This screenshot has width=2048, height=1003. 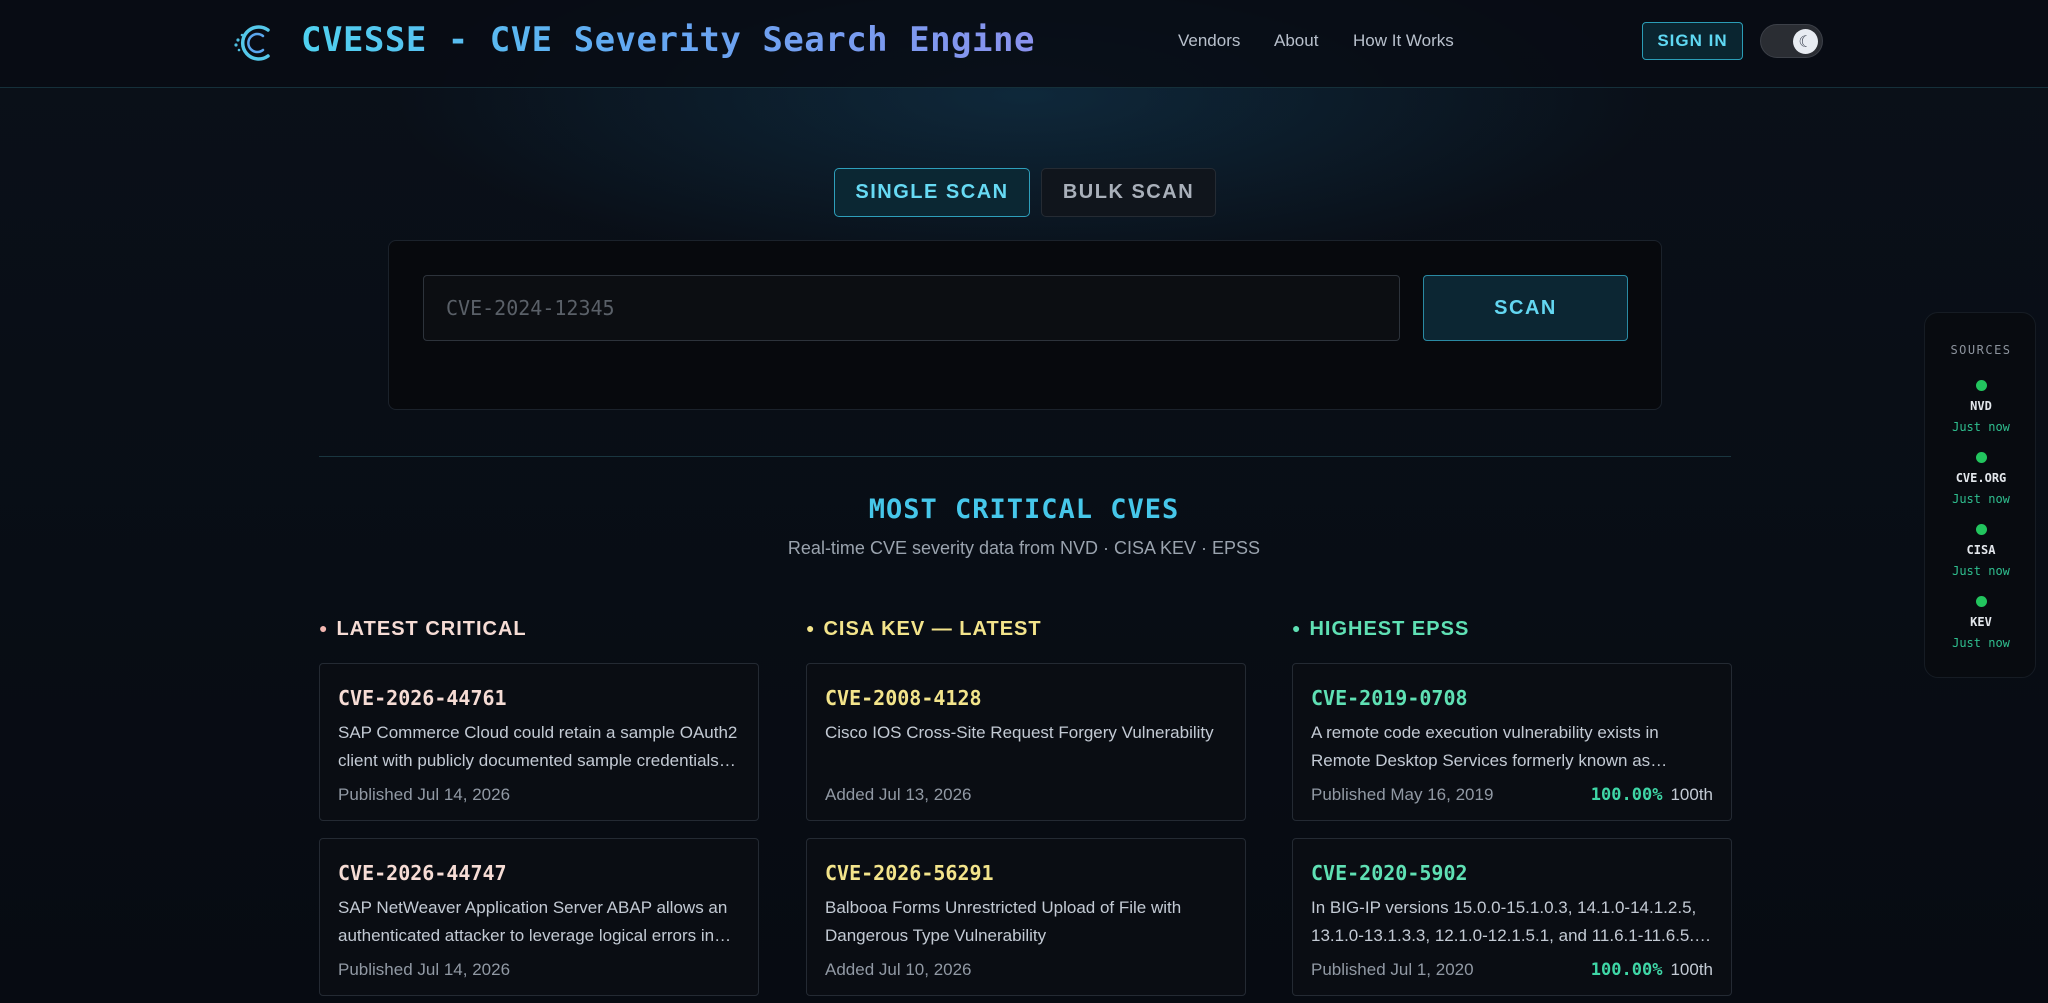 I want to click on nav-link-about: About, so click(x=1296, y=41).